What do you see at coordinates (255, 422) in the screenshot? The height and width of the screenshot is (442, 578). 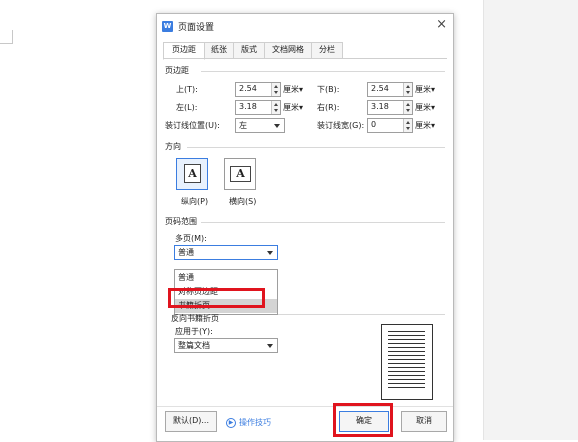 I see `tips-link-label: 操作技巧` at bounding box center [255, 422].